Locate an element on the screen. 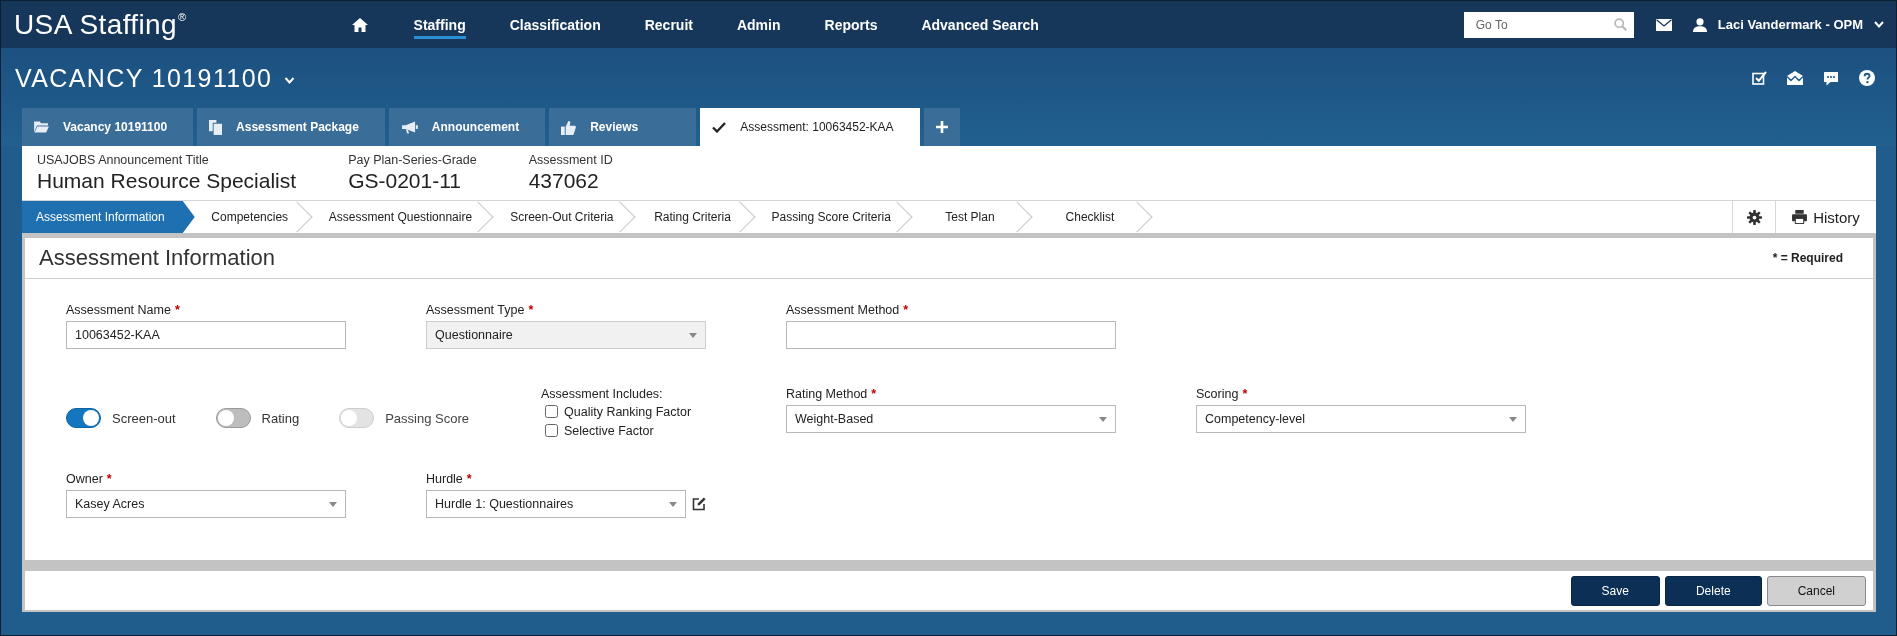 This screenshot has width=1897, height=636. printer-icon is located at coordinates (1800, 217).